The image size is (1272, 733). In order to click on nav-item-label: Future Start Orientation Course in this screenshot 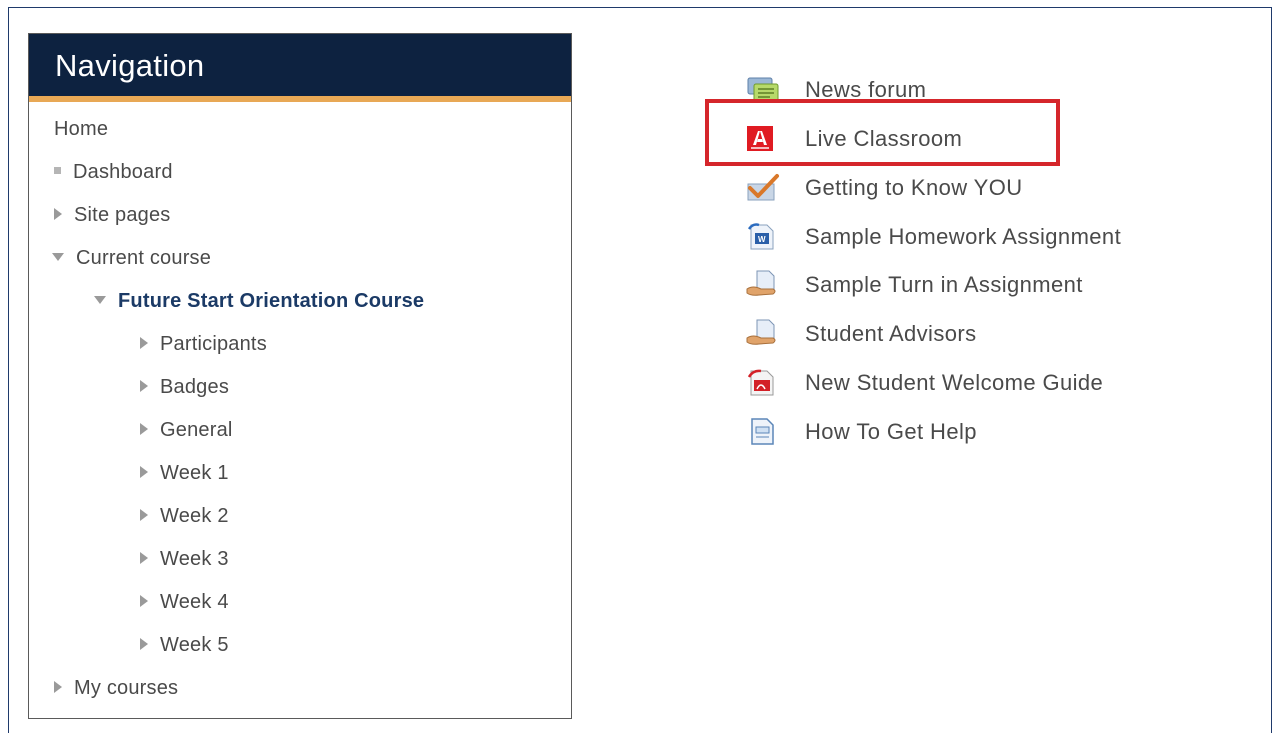, I will do `click(271, 301)`.